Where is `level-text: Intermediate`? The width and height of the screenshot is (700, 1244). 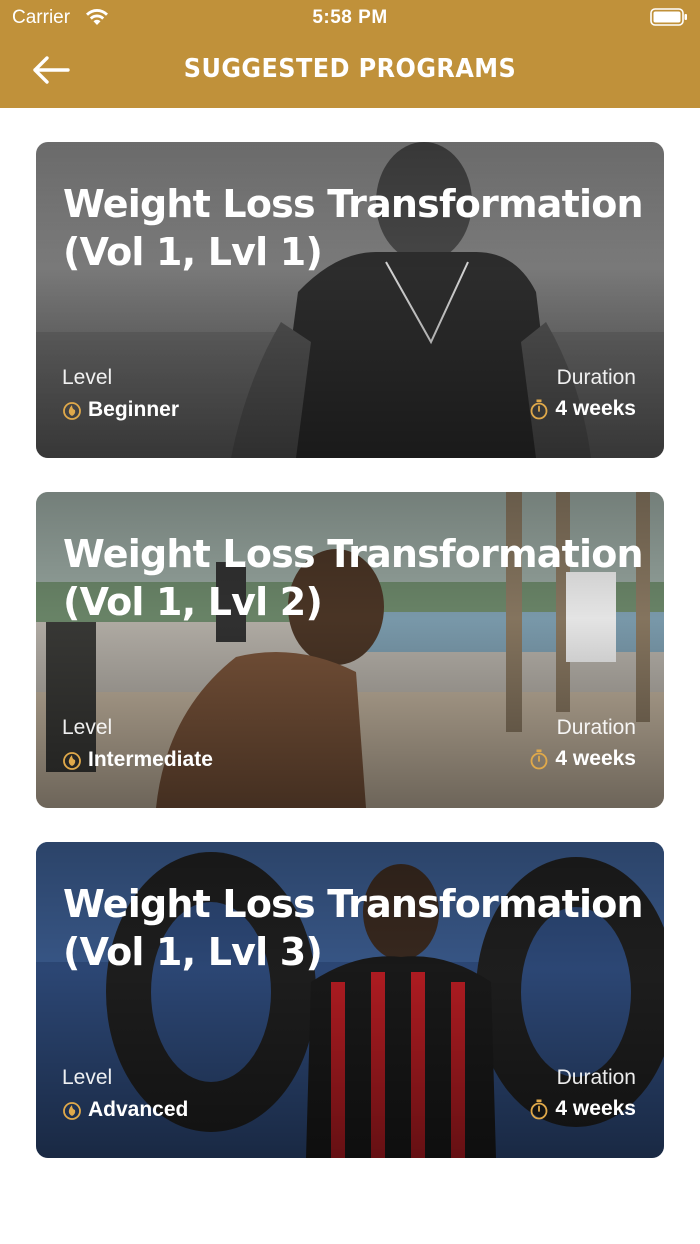
level-text: Intermediate is located at coordinates (150, 759).